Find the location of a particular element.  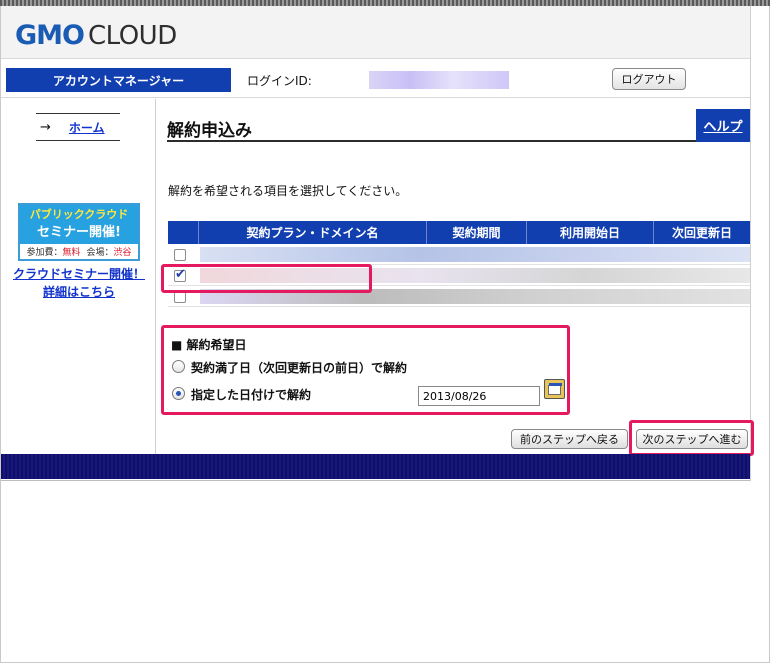

termination-date-label: ■ 解約希望日 is located at coordinates (209, 345).